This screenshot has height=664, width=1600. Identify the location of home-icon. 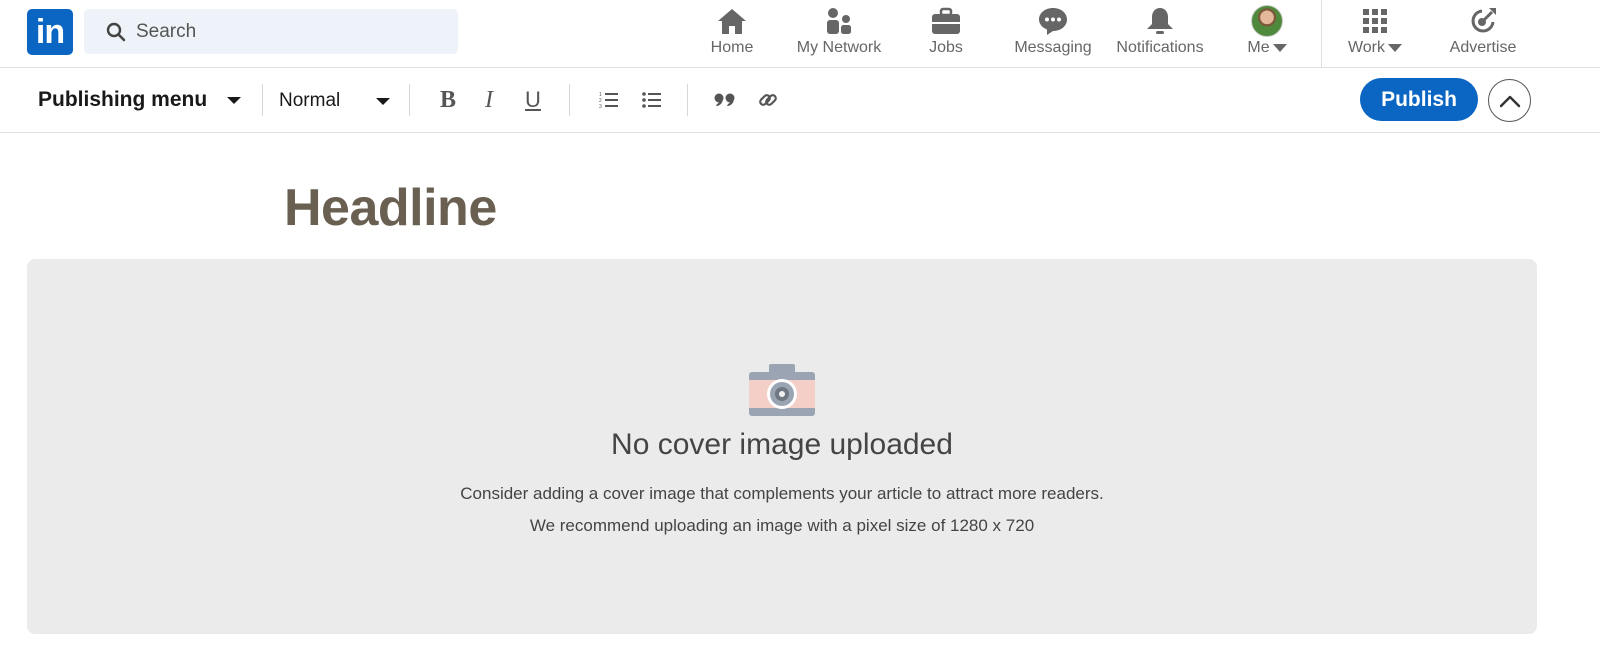
(732, 21).